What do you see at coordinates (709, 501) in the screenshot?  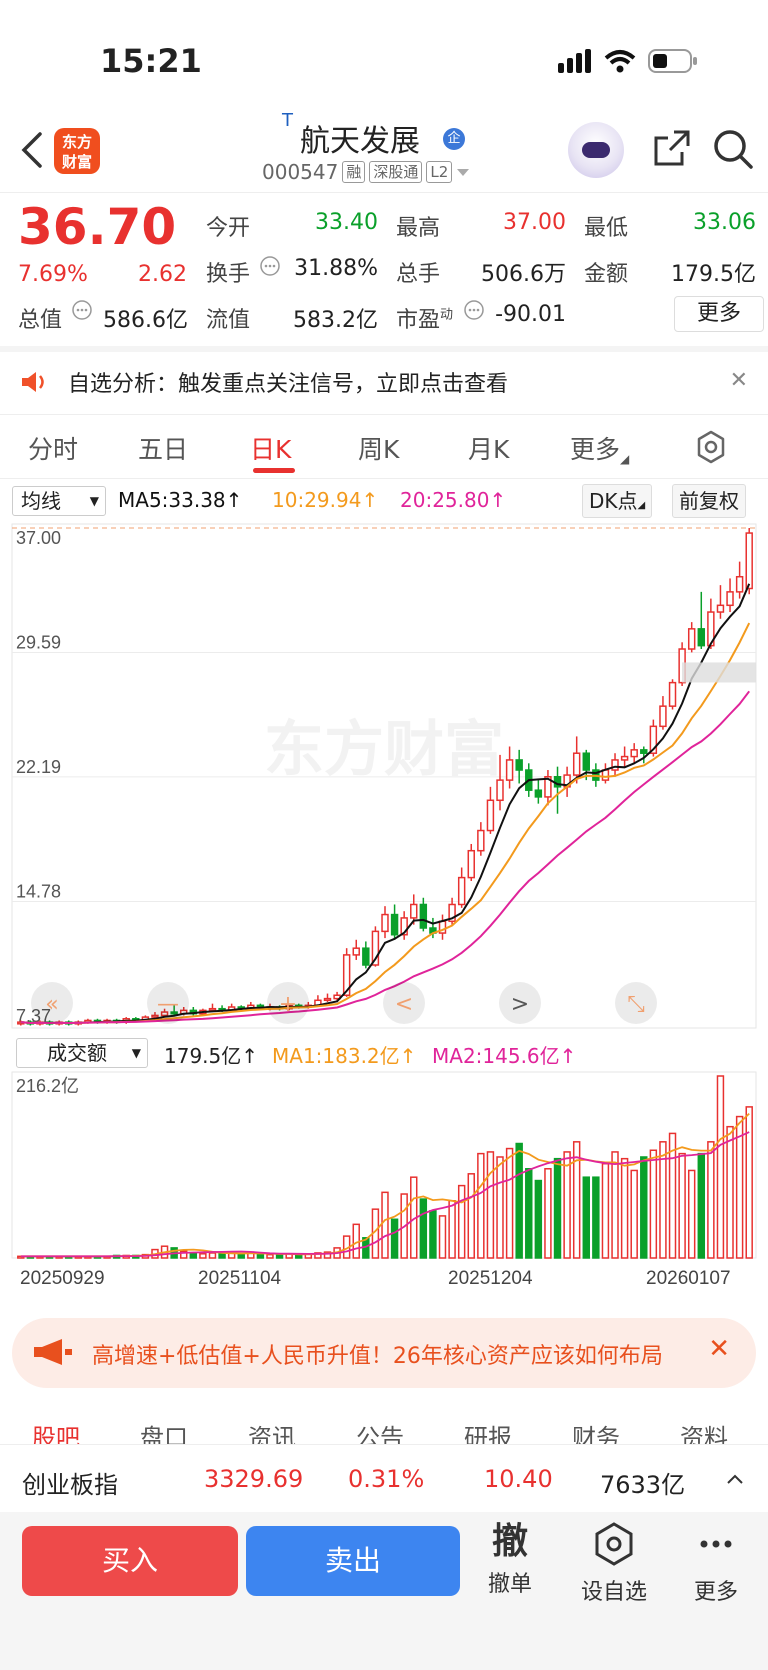 I see `adjust-button: 前复权` at bounding box center [709, 501].